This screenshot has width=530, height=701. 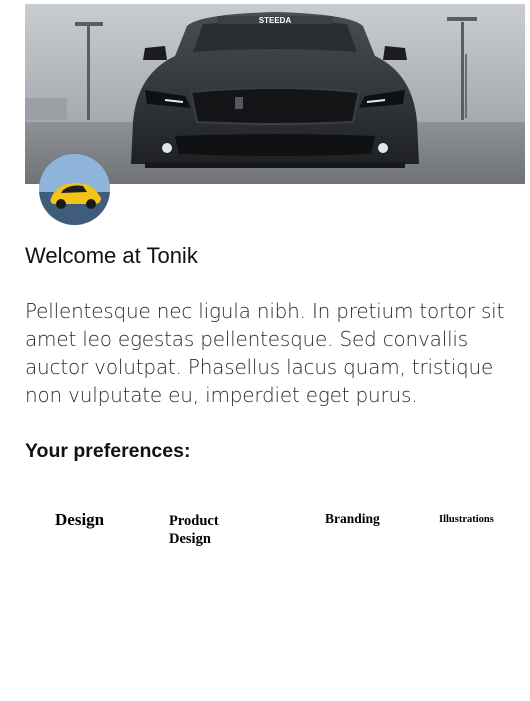 What do you see at coordinates (352, 519) in the screenshot?
I see `preference-item-branding: Branding` at bounding box center [352, 519].